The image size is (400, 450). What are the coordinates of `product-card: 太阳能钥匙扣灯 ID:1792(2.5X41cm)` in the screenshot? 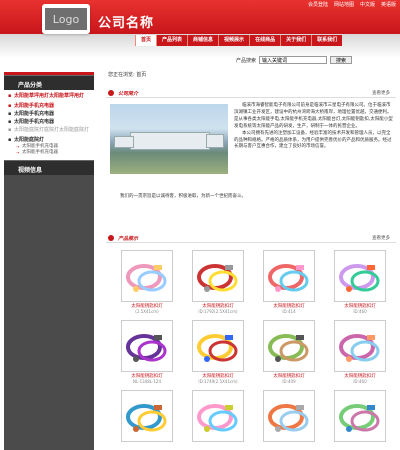 It's located at (218, 282).